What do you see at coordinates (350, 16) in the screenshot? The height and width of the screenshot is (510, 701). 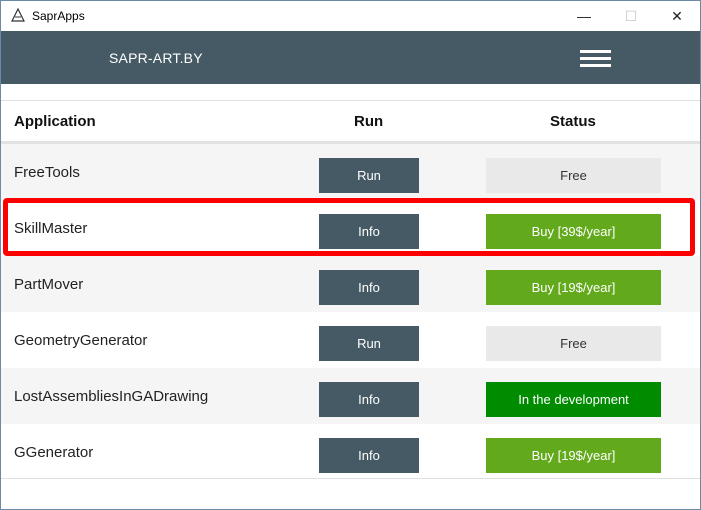 I see `title-bar: SaprApps — ☐ ✕` at bounding box center [350, 16].